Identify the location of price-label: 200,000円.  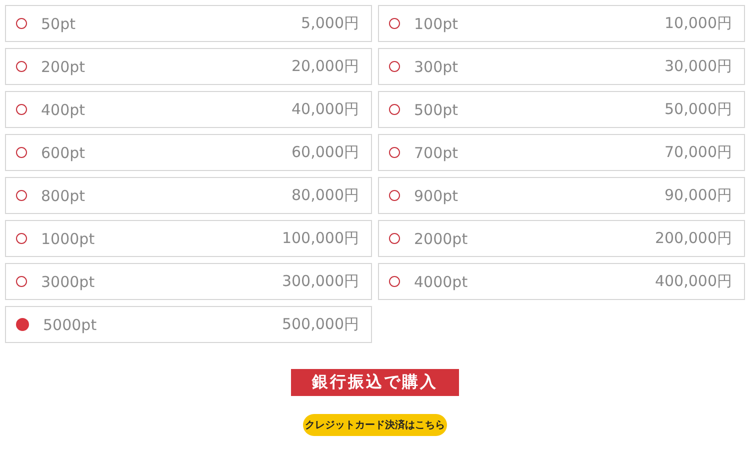
(693, 238).